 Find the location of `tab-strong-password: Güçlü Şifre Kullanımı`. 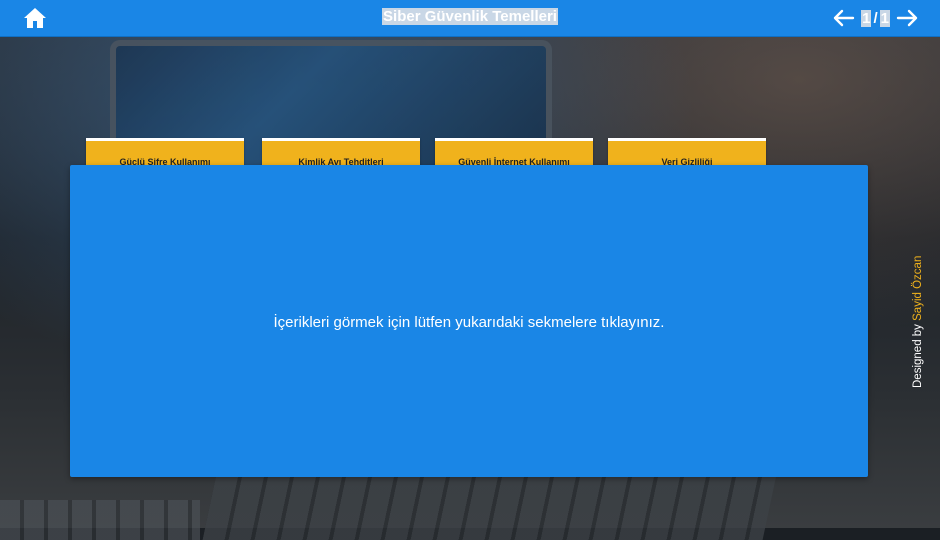

tab-strong-password: Güçlü Şifre Kullanımı is located at coordinates (165, 153).